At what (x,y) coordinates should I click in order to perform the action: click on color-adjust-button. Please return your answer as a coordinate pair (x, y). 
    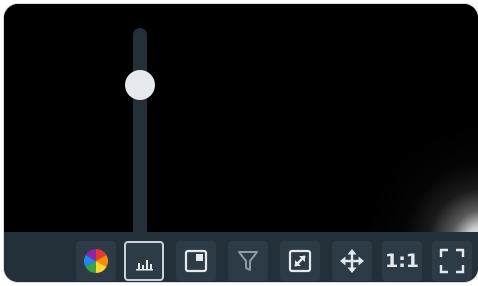
    Looking at the image, I should click on (96, 261).